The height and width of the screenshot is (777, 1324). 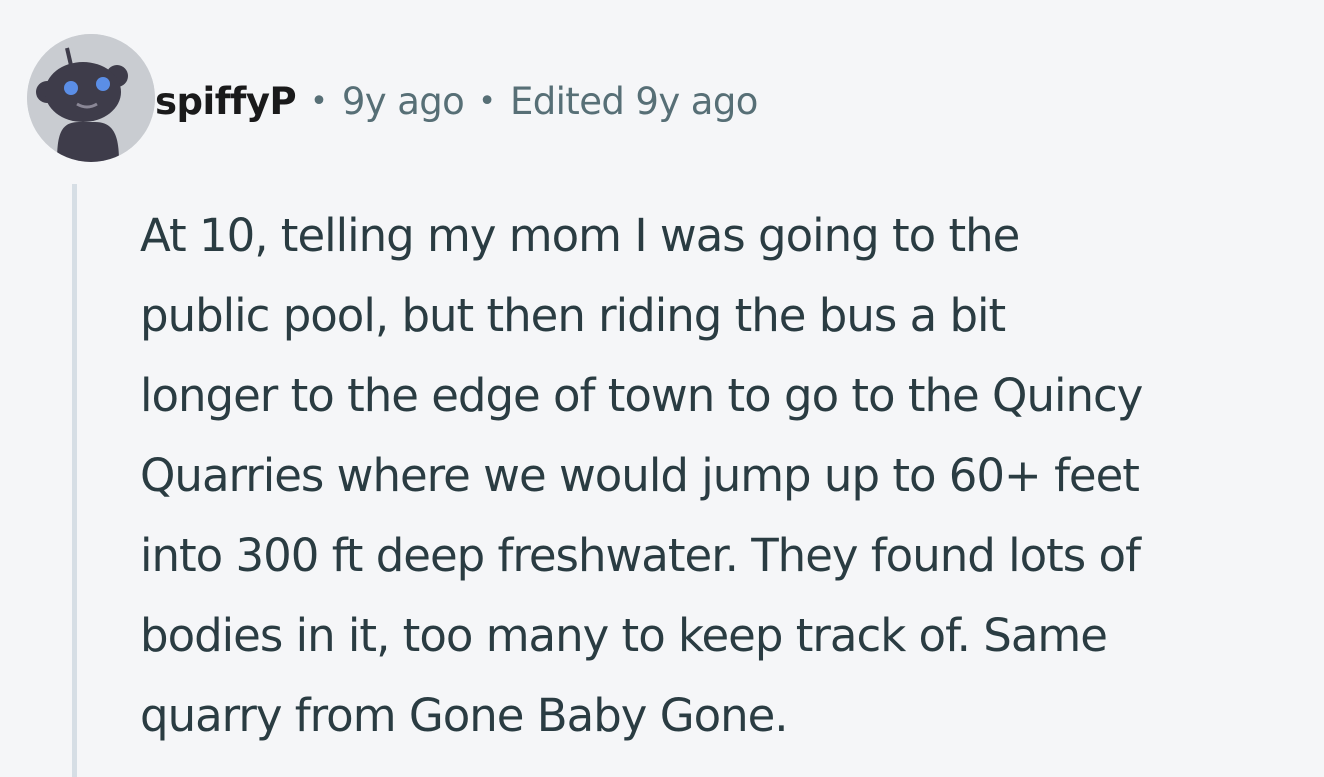 I want to click on post-time: 9y ago, so click(x=403, y=101).